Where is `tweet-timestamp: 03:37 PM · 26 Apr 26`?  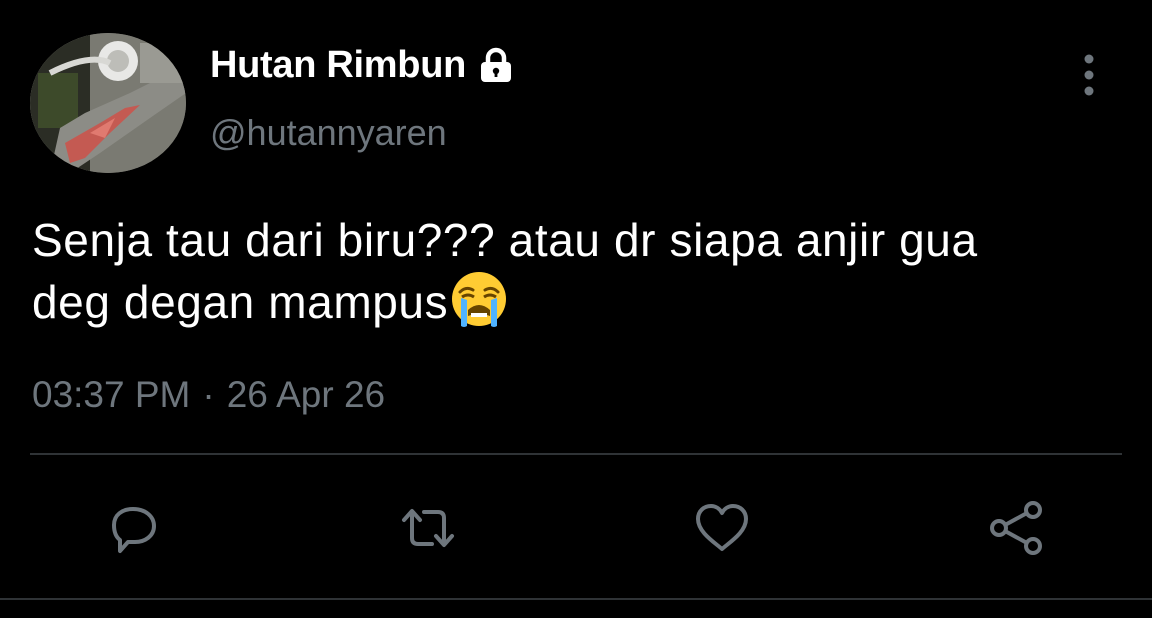
tweet-timestamp: 03:37 PM · 26 Apr 26 is located at coordinates (208, 395).